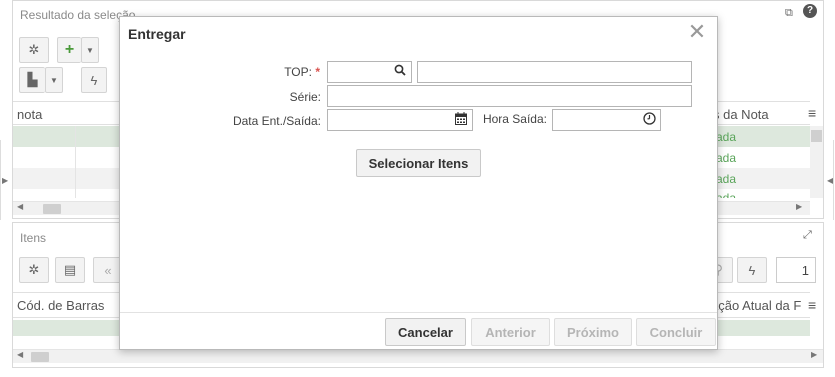 The height and width of the screenshot is (377, 835). What do you see at coordinates (90, 50) in the screenshot?
I see `add-dropdown-button: ▼` at bounding box center [90, 50].